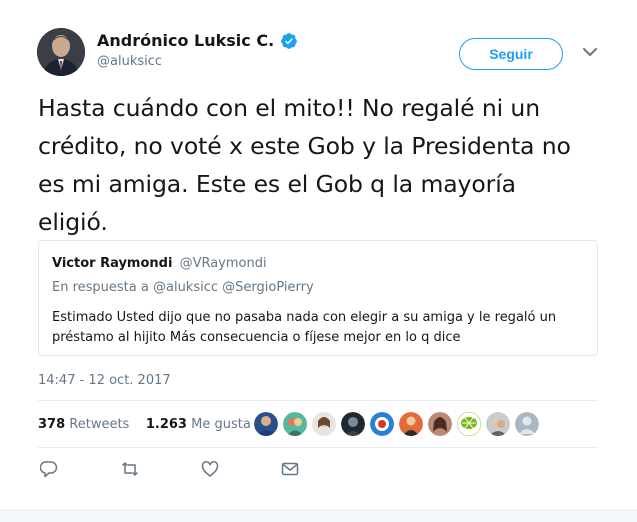  Describe the element at coordinates (277, 184) in the screenshot. I see `tweet-line: es mi amiga. Este es el Gob q la mayoría` at that location.